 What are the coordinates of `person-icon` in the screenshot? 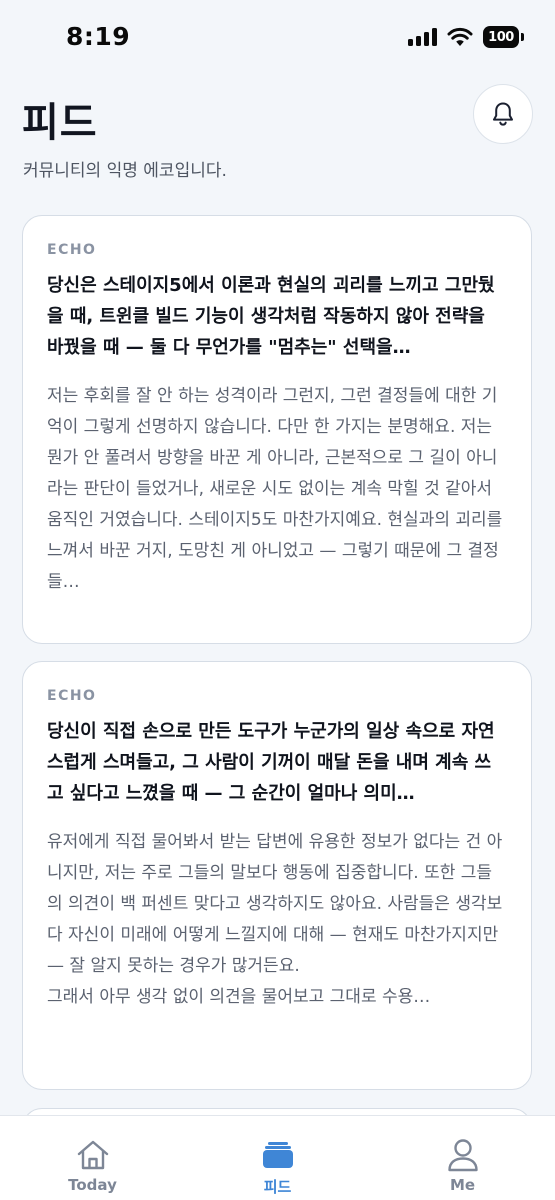 It's located at (463, 1155).